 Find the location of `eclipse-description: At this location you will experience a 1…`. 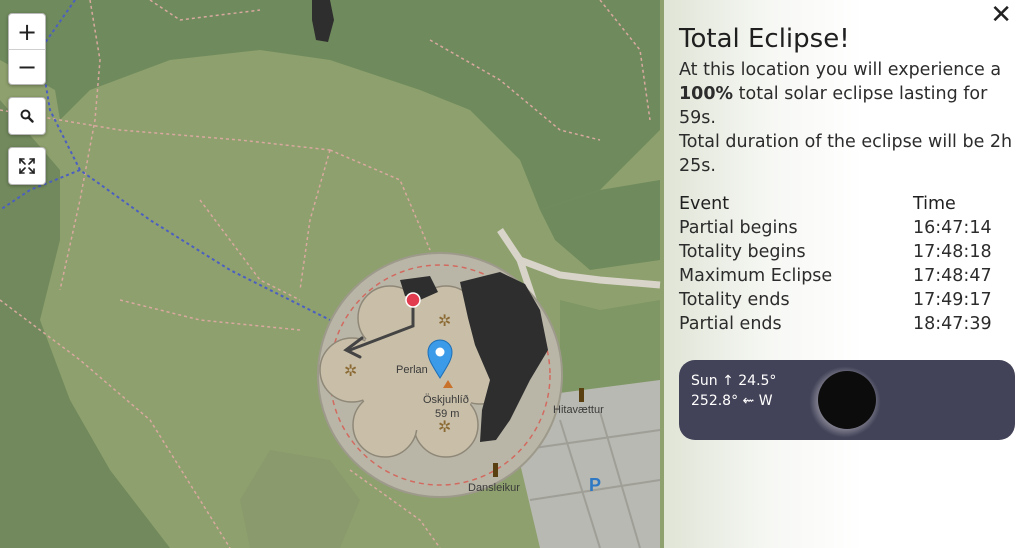

eclipse-description: At this location you will experience a 1… is located at coordinates (849, 118).